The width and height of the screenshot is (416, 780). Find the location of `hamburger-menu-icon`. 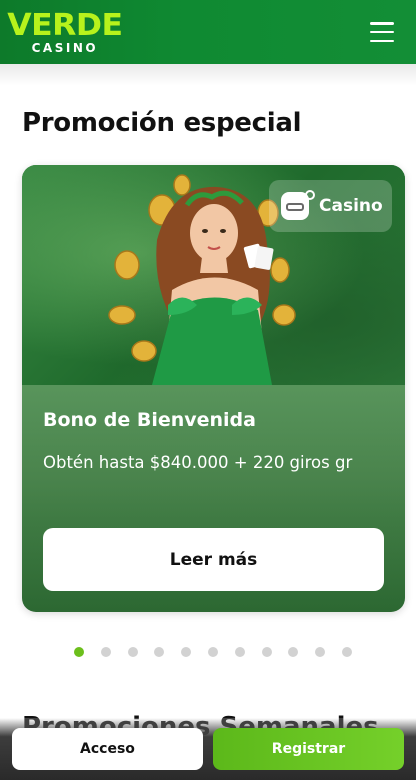

hamburger-menu-icon is located at coordinates (382, 32).